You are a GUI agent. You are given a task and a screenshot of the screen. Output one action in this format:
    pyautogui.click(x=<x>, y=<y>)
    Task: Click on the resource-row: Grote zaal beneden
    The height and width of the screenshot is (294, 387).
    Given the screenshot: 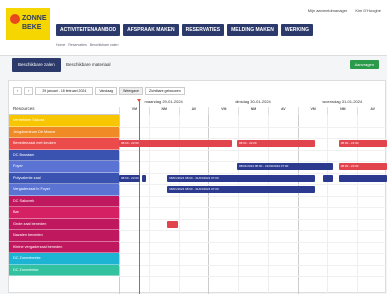 What is the action you would take?
    pyautogui.click(x=64, y=224)
    